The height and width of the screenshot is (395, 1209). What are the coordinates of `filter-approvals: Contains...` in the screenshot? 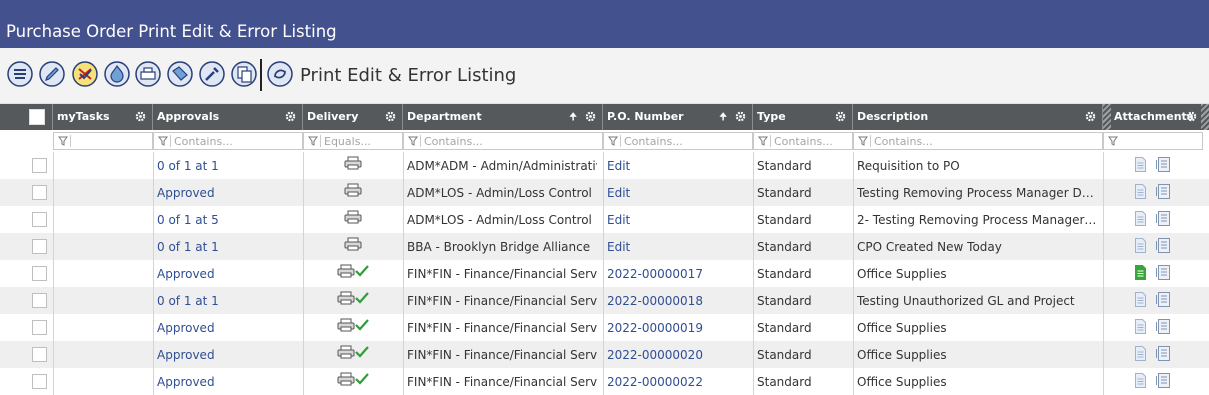 It's located at (228, 141).